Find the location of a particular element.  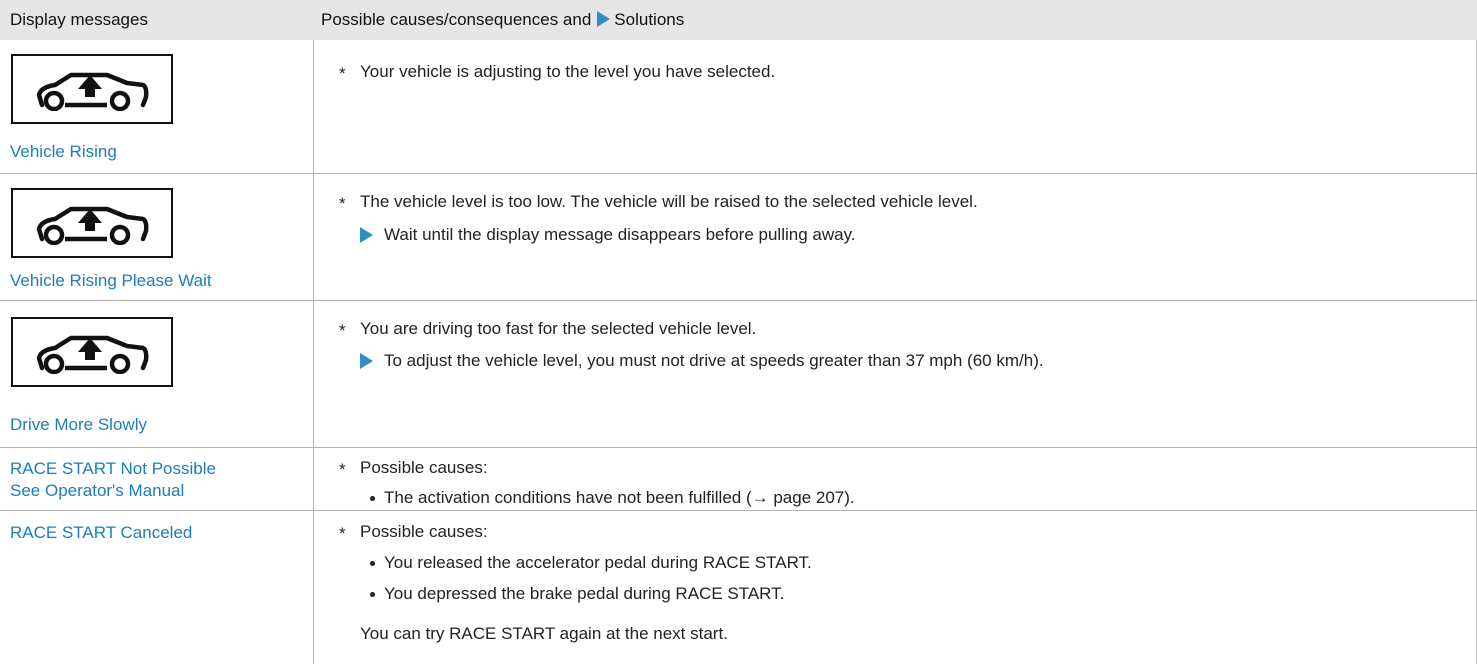

message-vehicle-rising: Vehicle Rising is located at coordinates (63, 151).